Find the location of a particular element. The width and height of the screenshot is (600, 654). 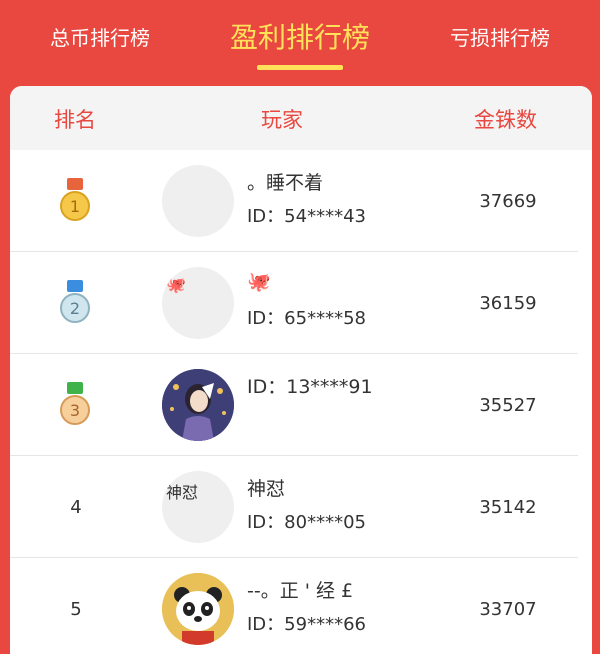

leaderboard-tabs: 总币排行榜 盈利排行榜 亏损排行榜 is located at coordinates (300, 43).